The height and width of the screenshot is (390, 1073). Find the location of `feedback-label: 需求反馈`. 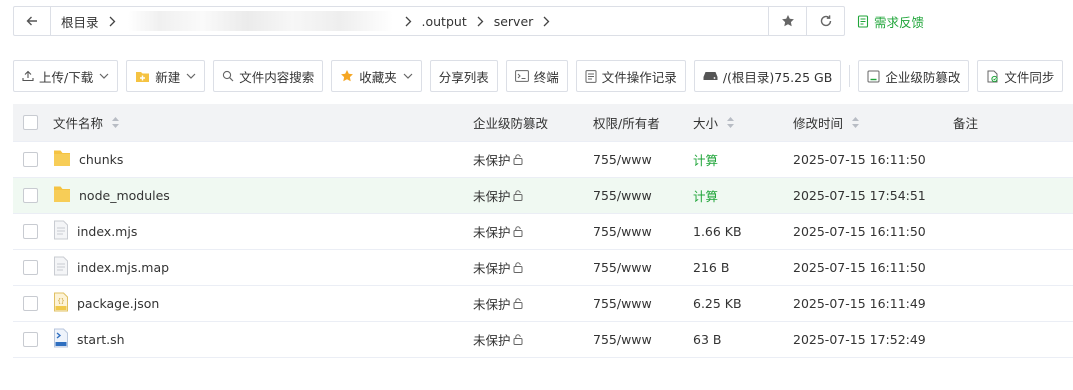

feedback-label: 需求反馈 is located at coordinates (899, 22).